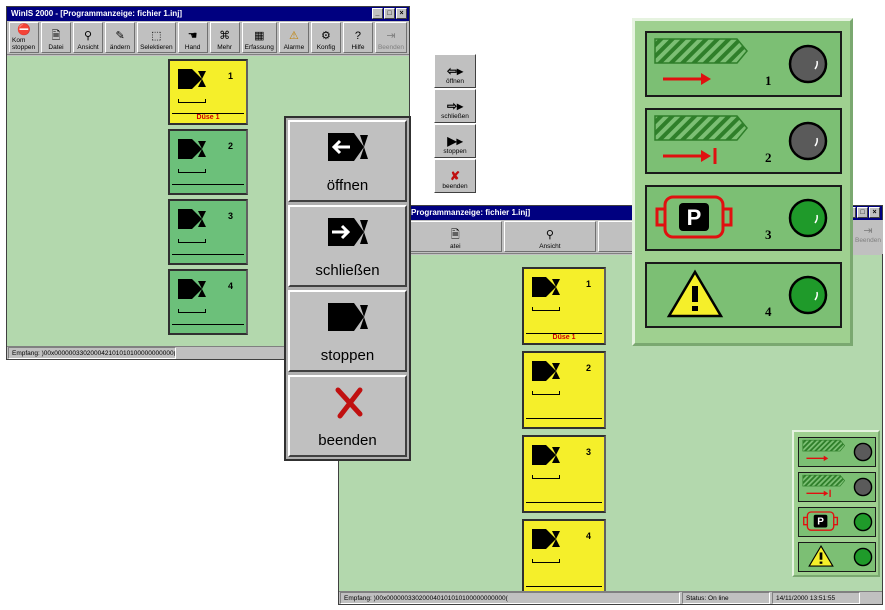 This screenshot has height=610, width=885. I want to click on nozzle-number: 4, so click(231, 286).